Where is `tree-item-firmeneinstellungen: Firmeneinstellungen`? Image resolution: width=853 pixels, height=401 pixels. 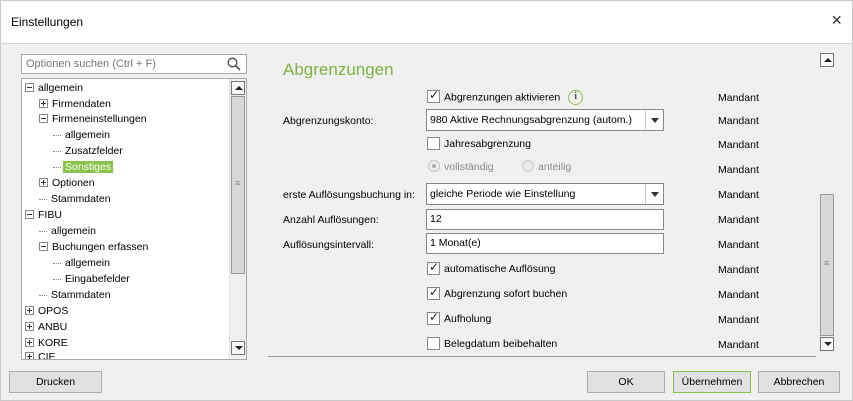 tree-item-firmeneinstellungen: Firmeneinstellungen is located at coordinates (94, 119).